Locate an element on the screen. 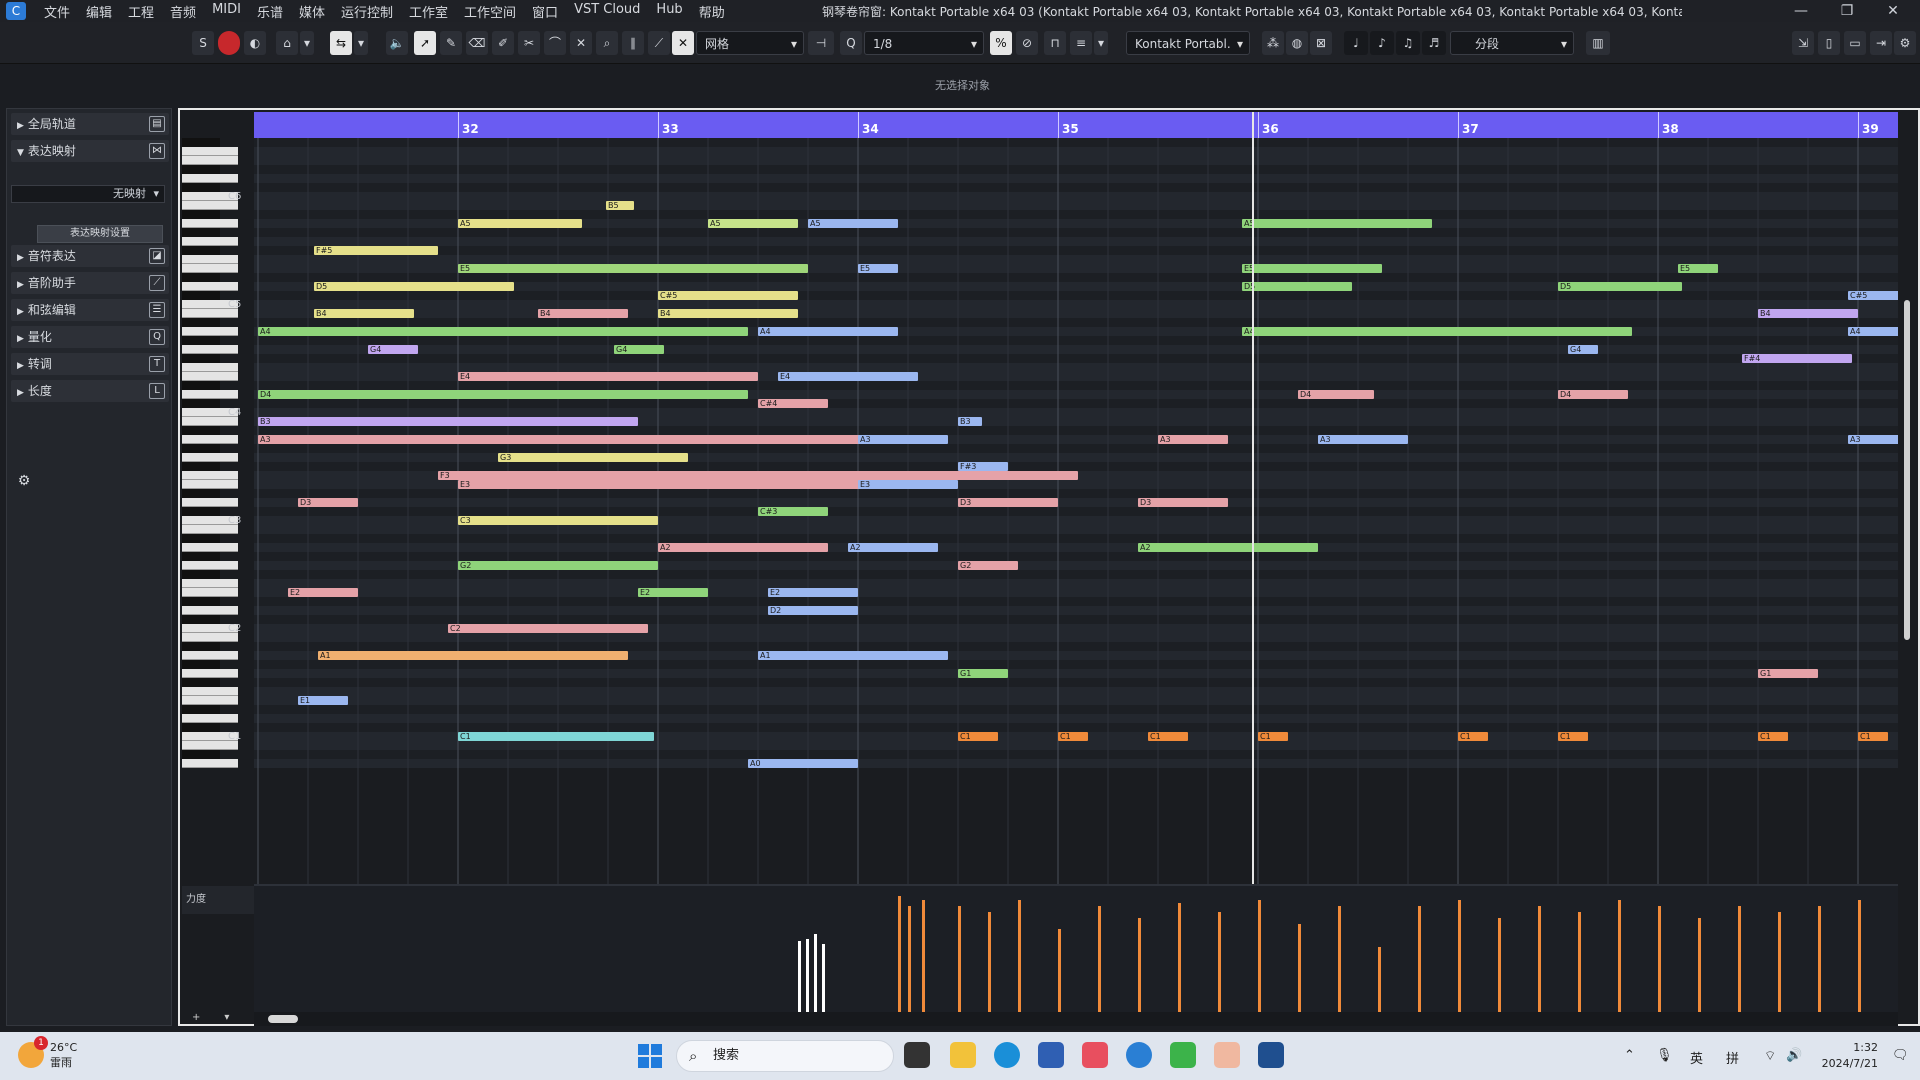 The image size is (1920, 1080). velocity-lane is located at coordinates (1076, 948).